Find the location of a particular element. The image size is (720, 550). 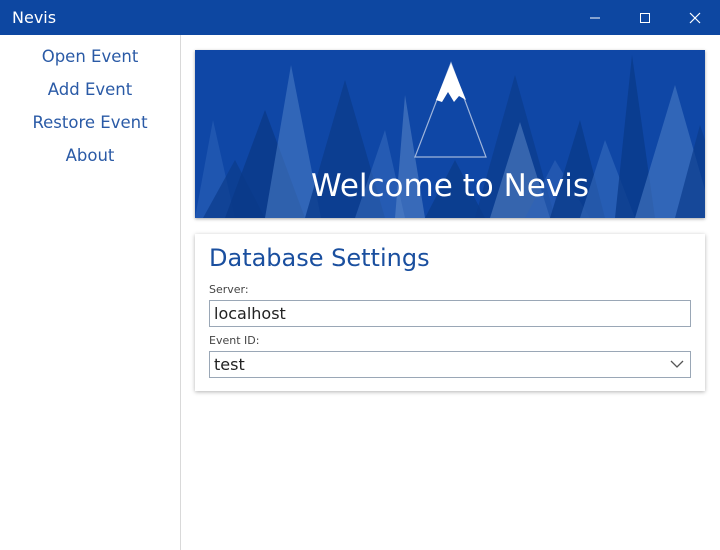

app-title: Nevis is located at coordinates (34, 17).